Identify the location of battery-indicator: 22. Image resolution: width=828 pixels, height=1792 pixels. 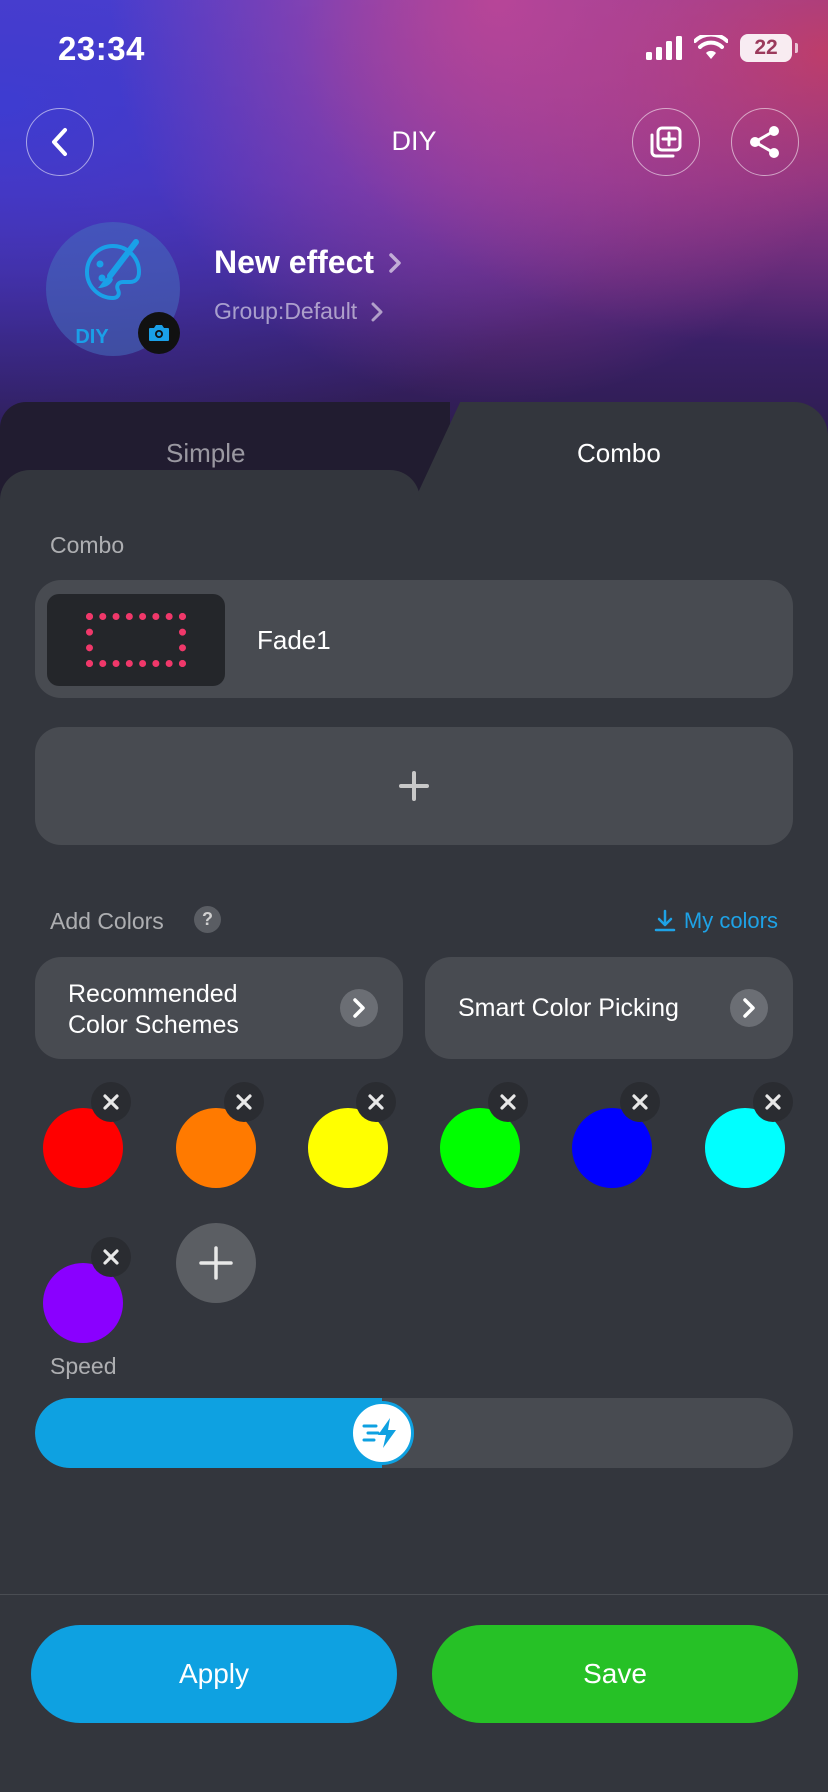
(769, 48).